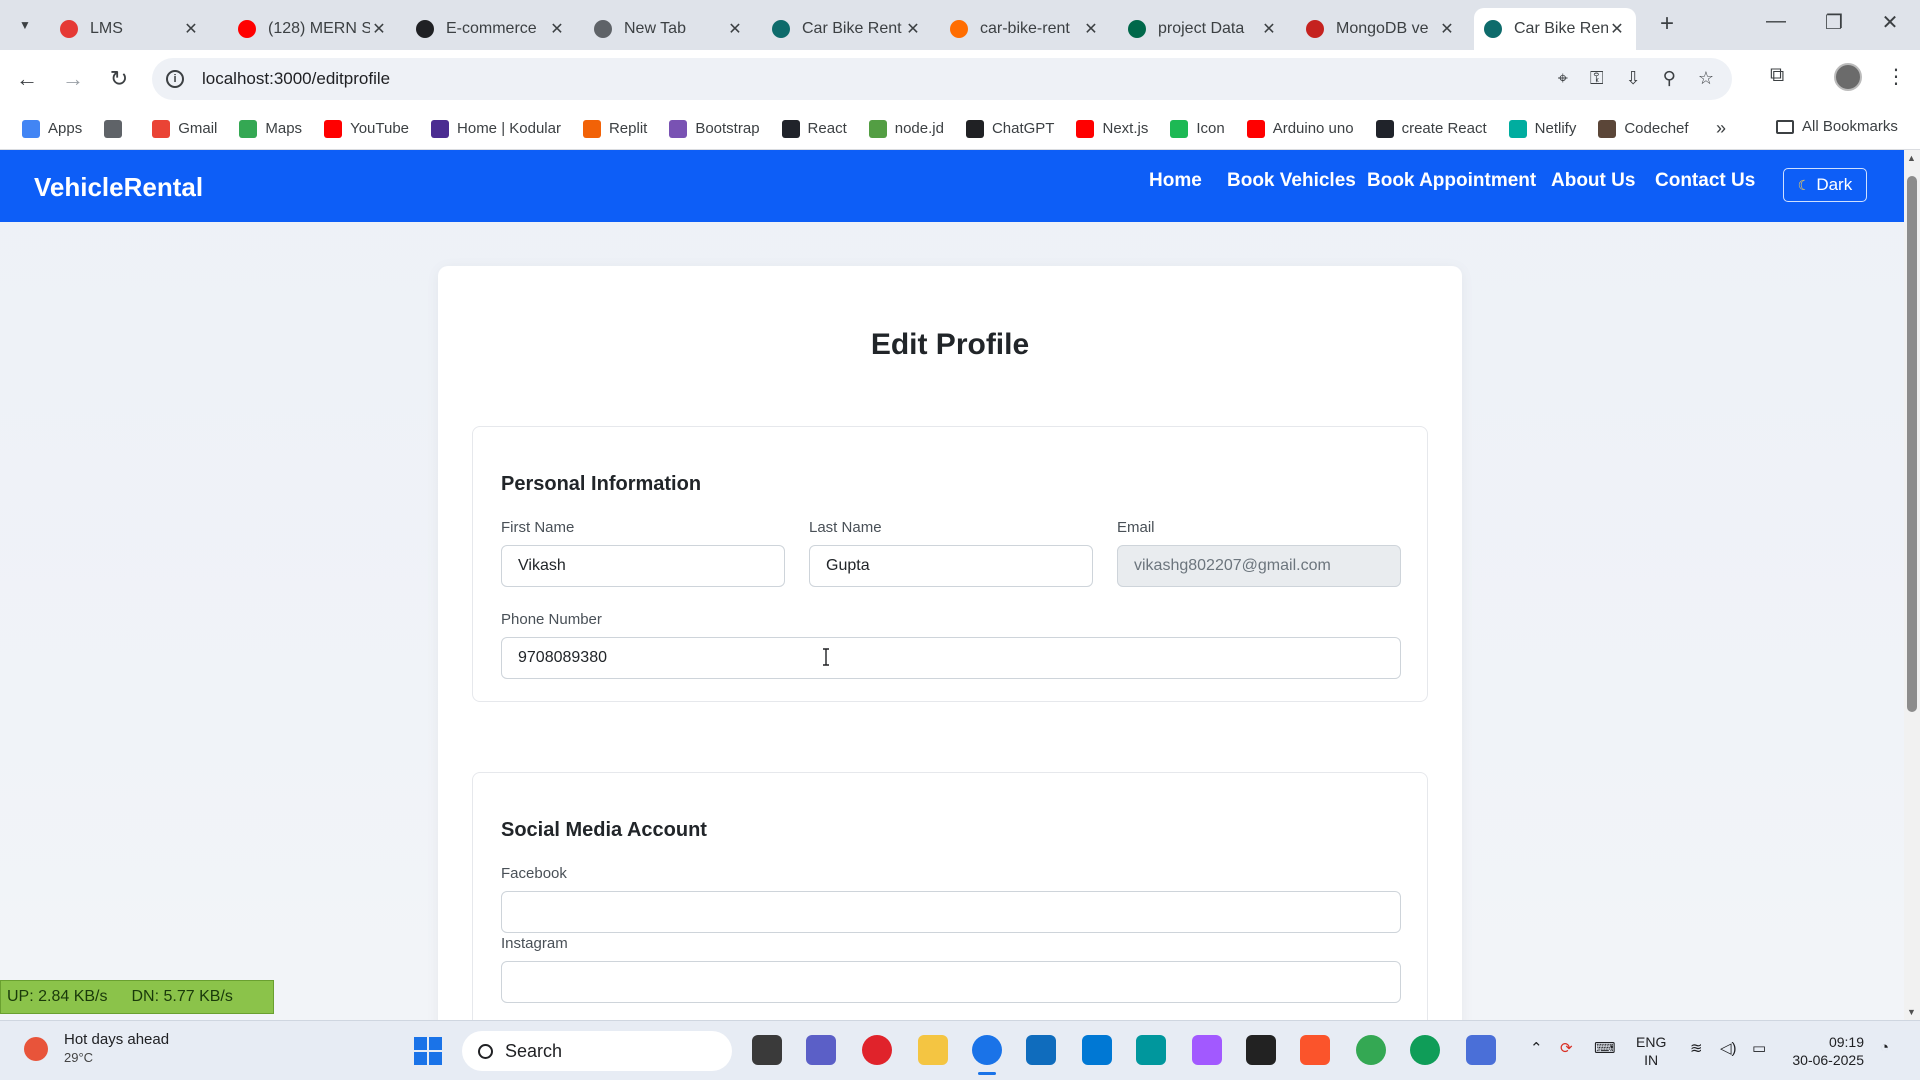 Image resolution: width=1920 pixels, height=1080 pixels. Describe the element at coordinates (1197, 128) in the screenshot. I see `bookmark-item: Icon` at that location.